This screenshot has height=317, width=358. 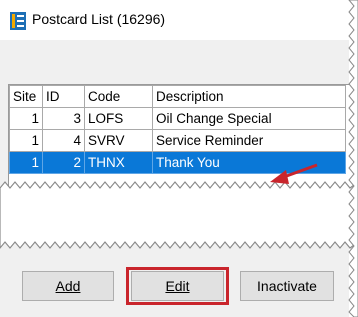 What do you see at coordinates (294, 173) in the screenshot?
I see `callout-arrow-icon` at bounding box center [294, 173].